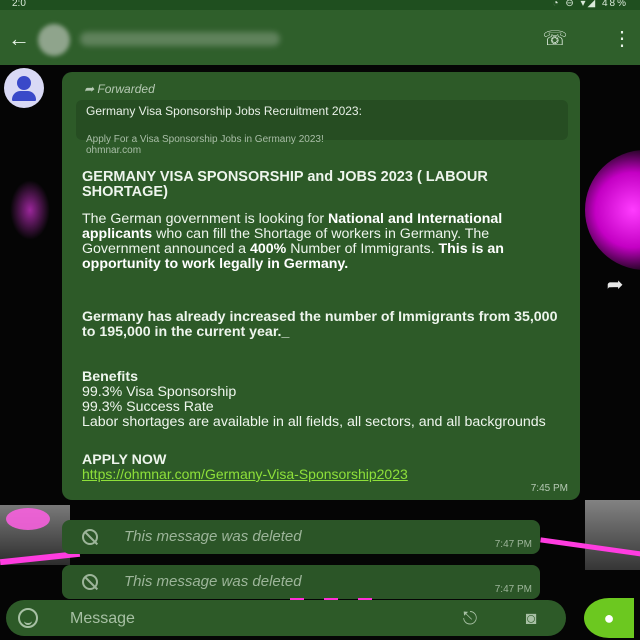 This screenshot has height=640, width=640. Describe the element at coordinates (612, 210) in the screenshot. I see `wallpaper-magenta-arc` at that location.